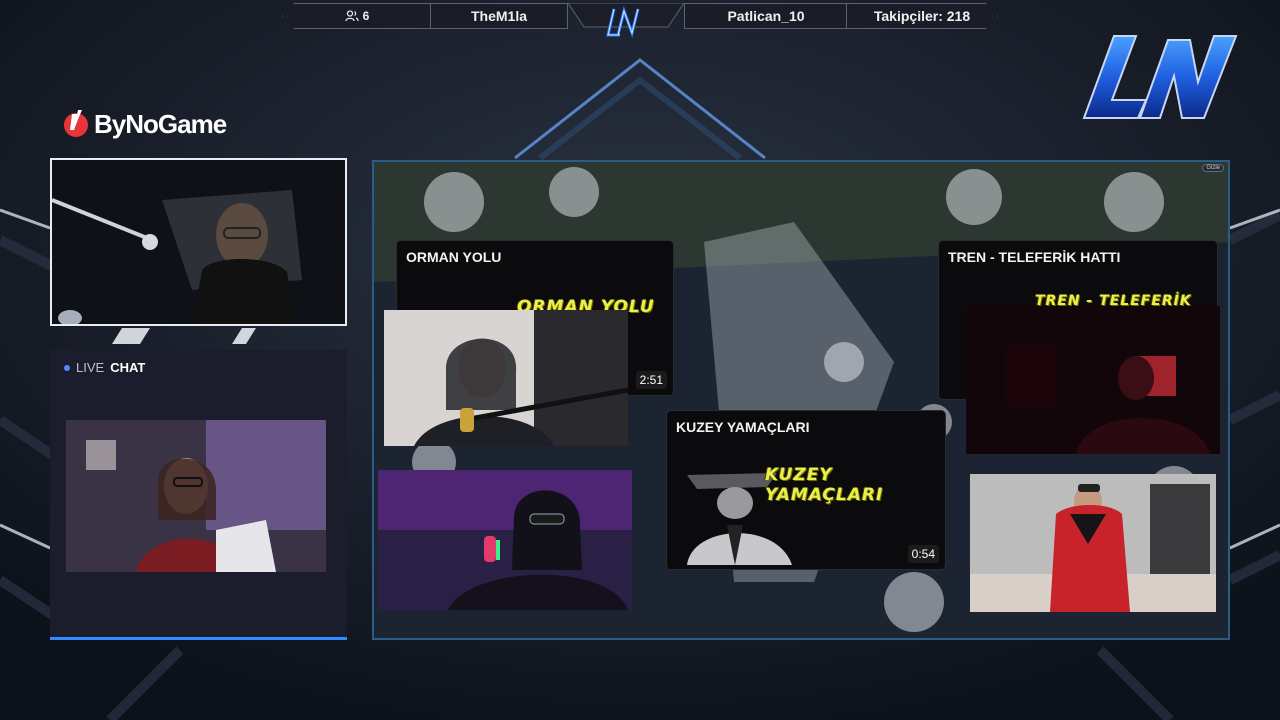 The height and width of the screenshot is (720, 1280). Describe the element at coordinates (67, 367) in the screenshot. I see `live-dot-icon` at that location.